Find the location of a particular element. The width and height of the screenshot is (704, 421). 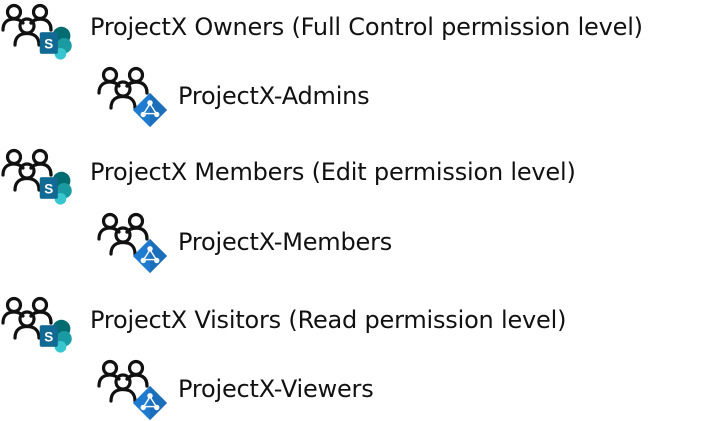

azure-ad-group-row-viewers: ProjectX-Viewers is located at coordinates (235, 389).